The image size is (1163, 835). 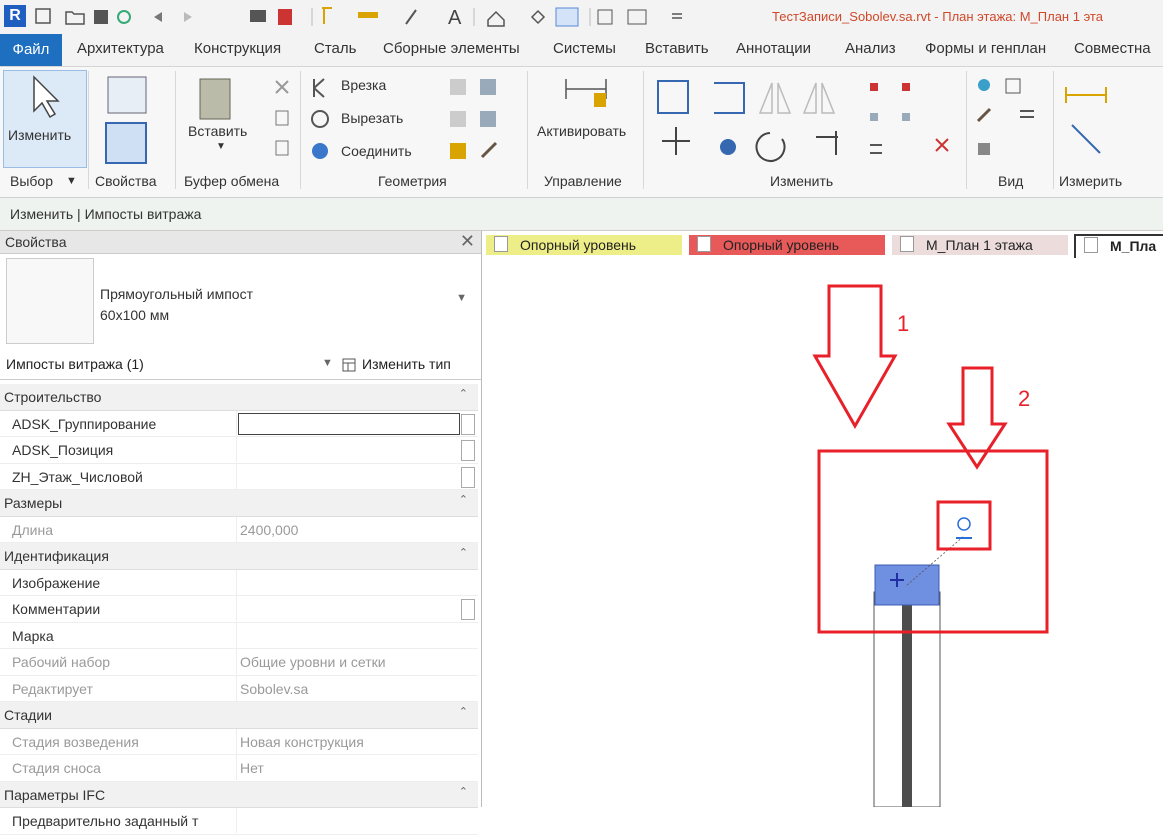 What do you see at coordinates (63, 450) in the screenshot?
I see `property-key: ADSK_Позиция` at bounding box center [63, 450].